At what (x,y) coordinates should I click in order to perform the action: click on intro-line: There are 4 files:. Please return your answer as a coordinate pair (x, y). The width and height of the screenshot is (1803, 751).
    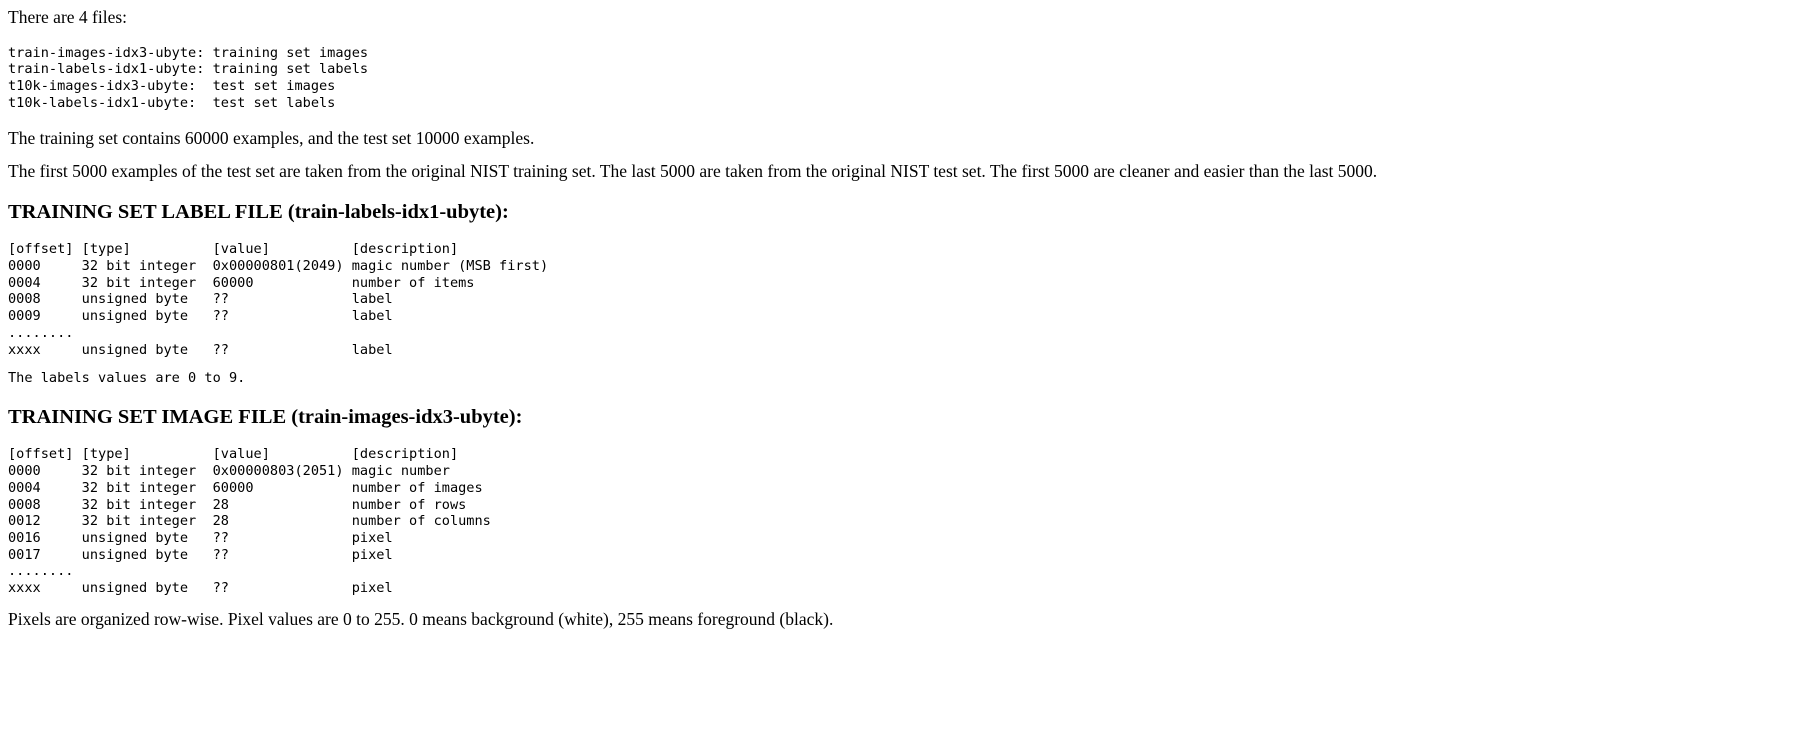
    Looking at the image, I should click on (68, 17).